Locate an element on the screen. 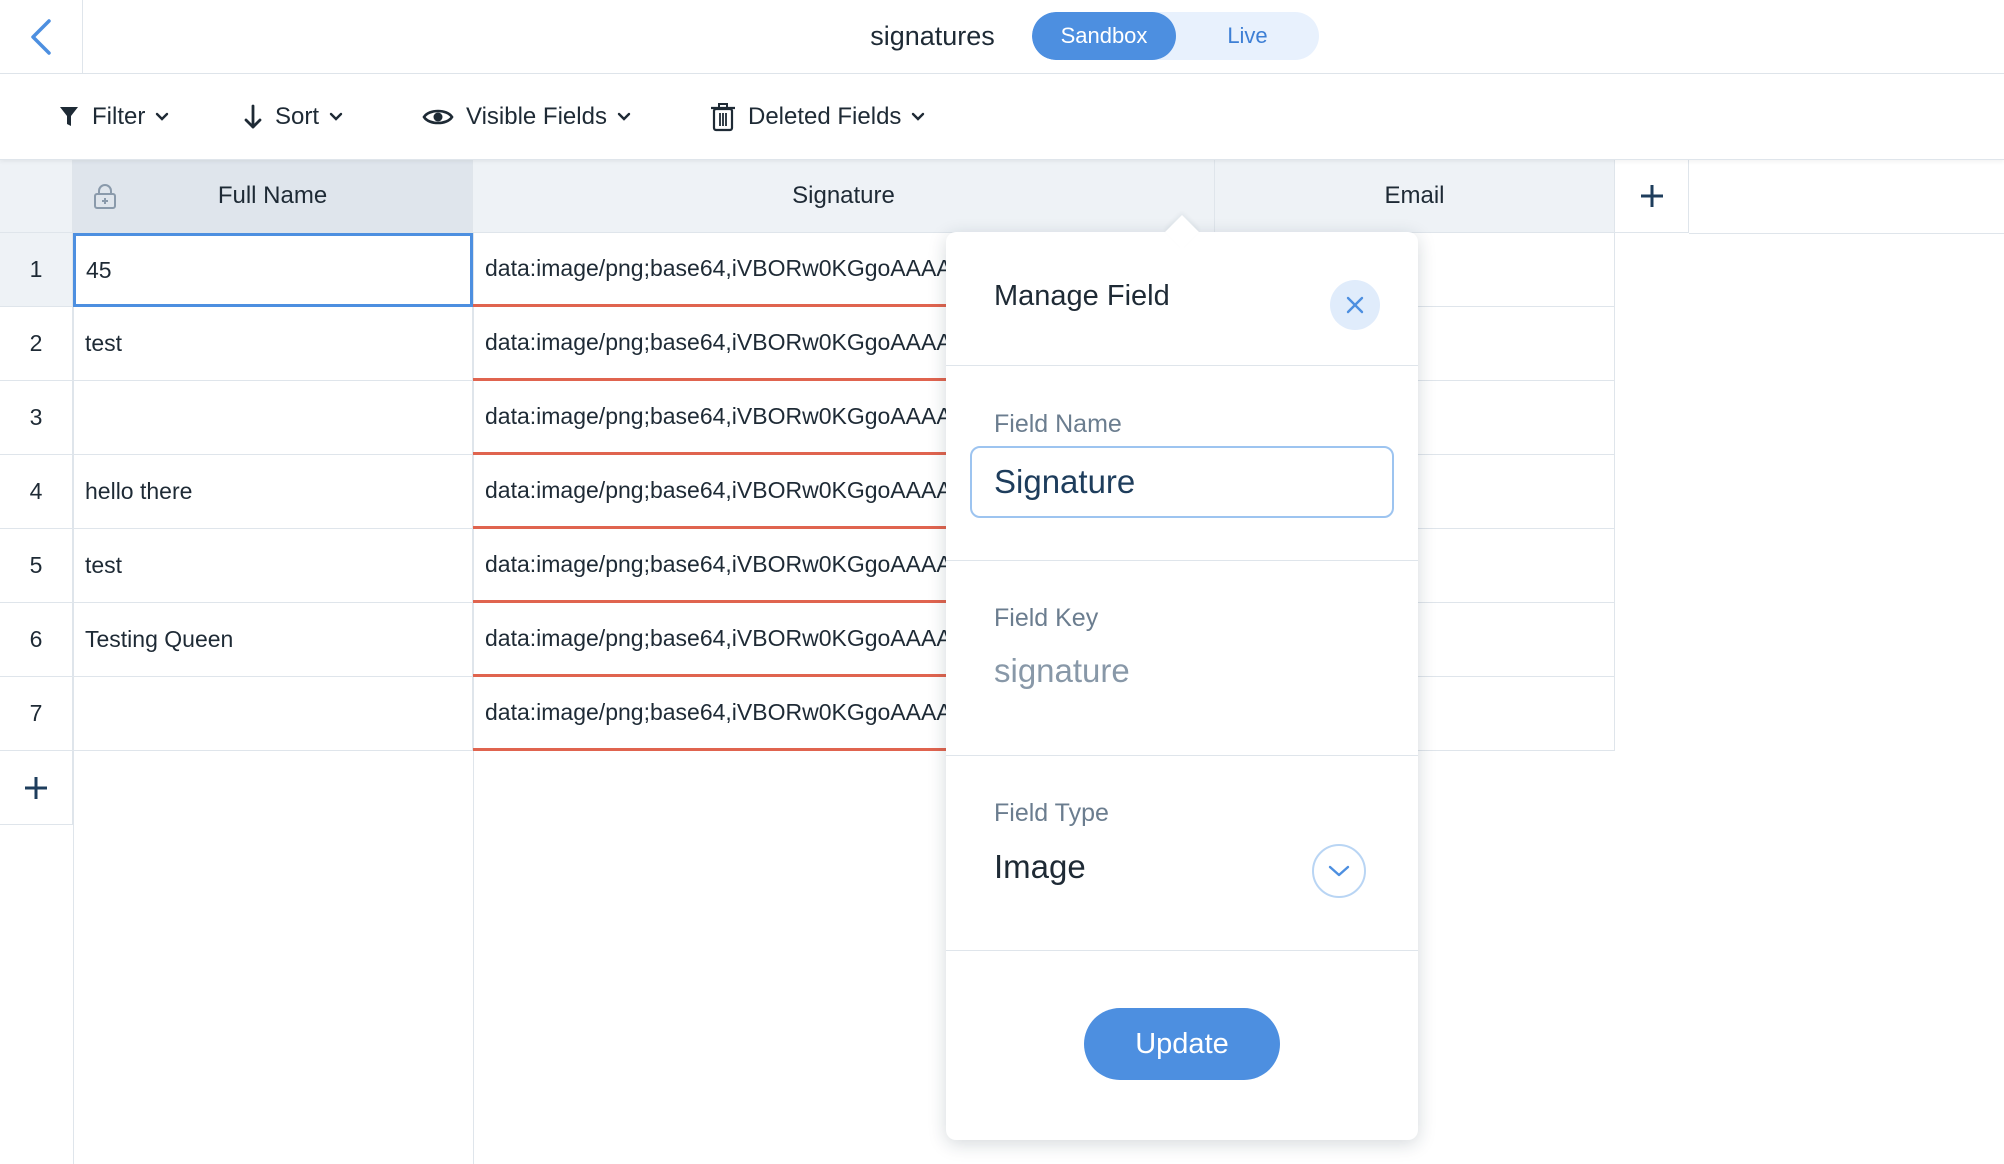 This screenshot has width=2004, height=1164. row-number: 7 is located at coordinates (36, 714).